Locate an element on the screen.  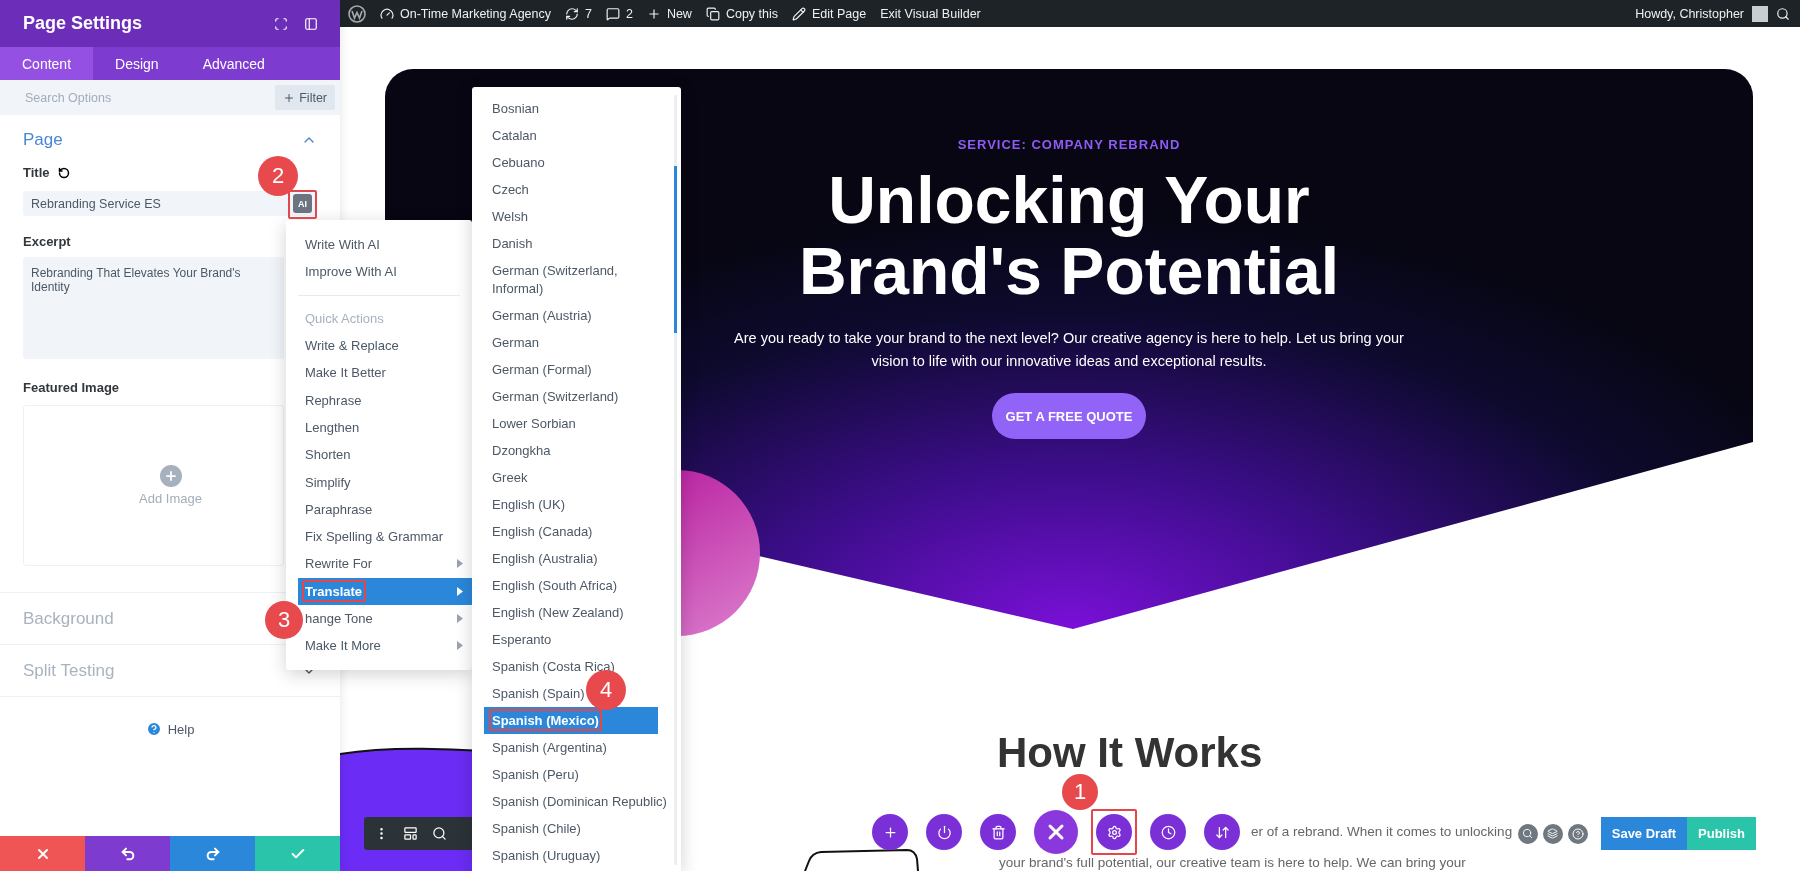
language-option: German (Austria) is located at coordinates (542, 315).